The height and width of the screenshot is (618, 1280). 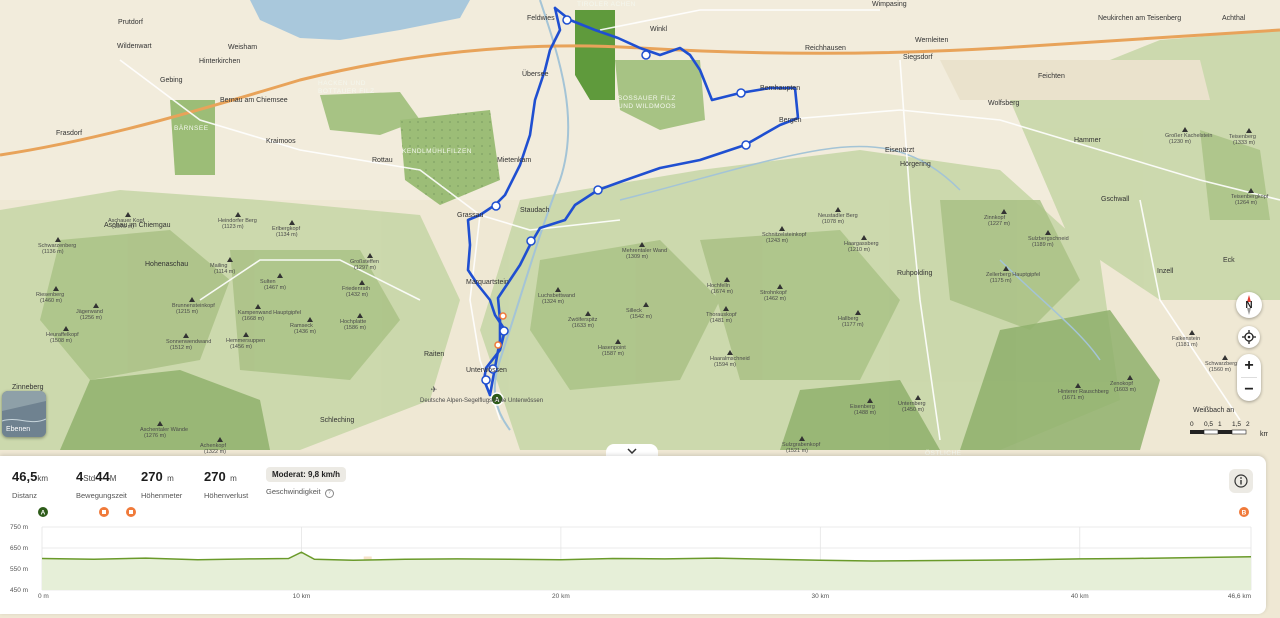 I want to click on zoom-out-button: −, so click(x=1249, y=389).